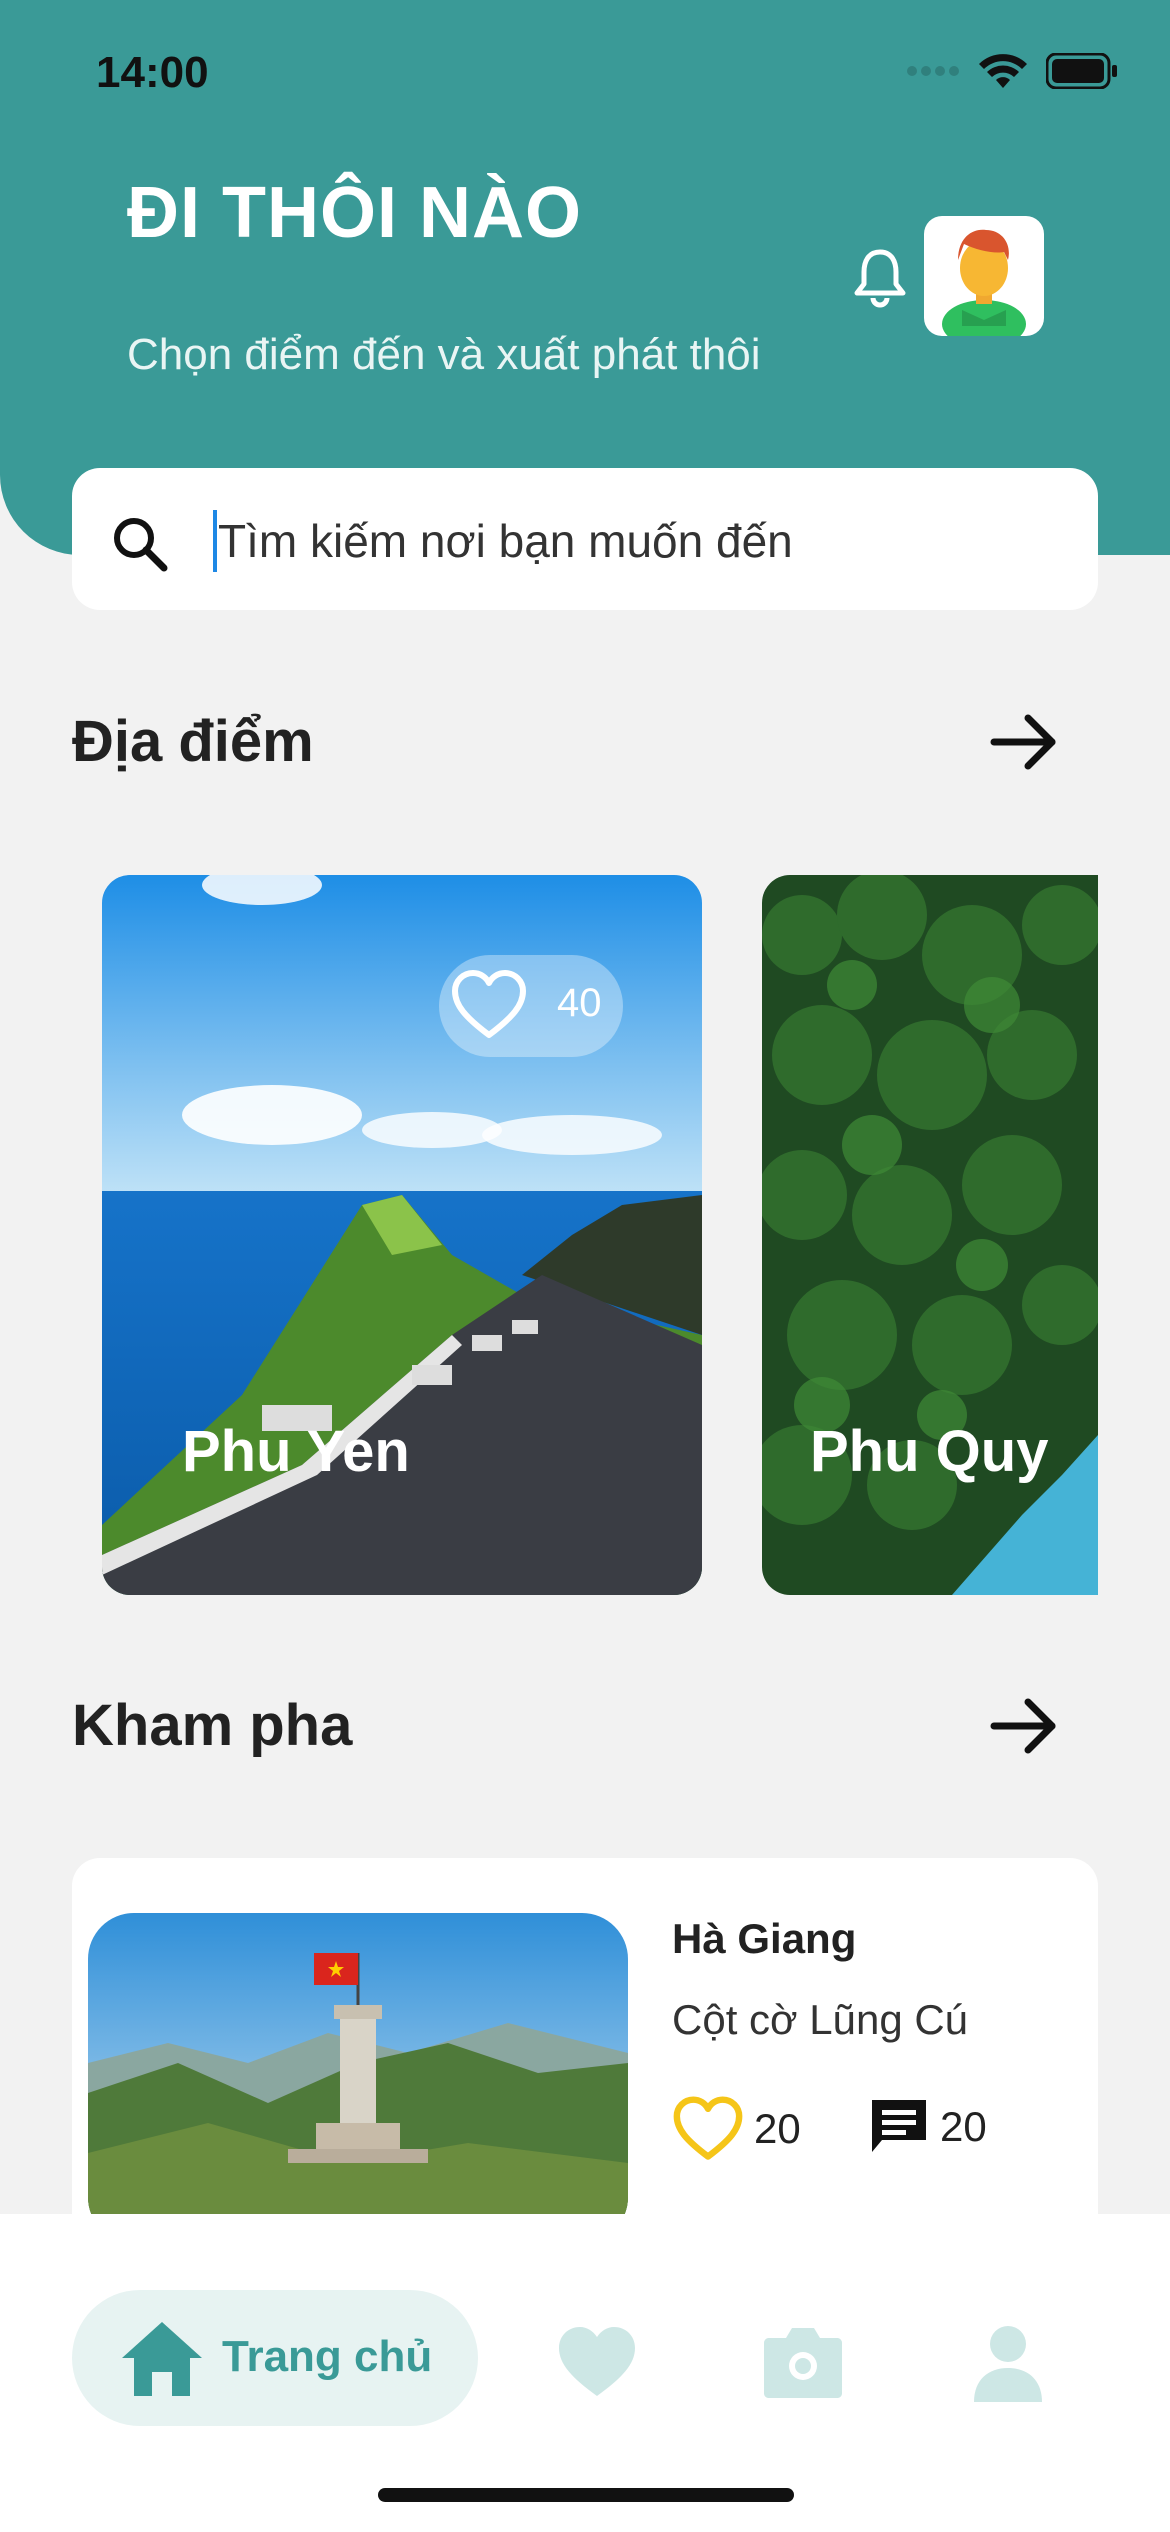  Describe the element at coordinates (358, 2078) in the screenshot. I see `explore-image` at that location.